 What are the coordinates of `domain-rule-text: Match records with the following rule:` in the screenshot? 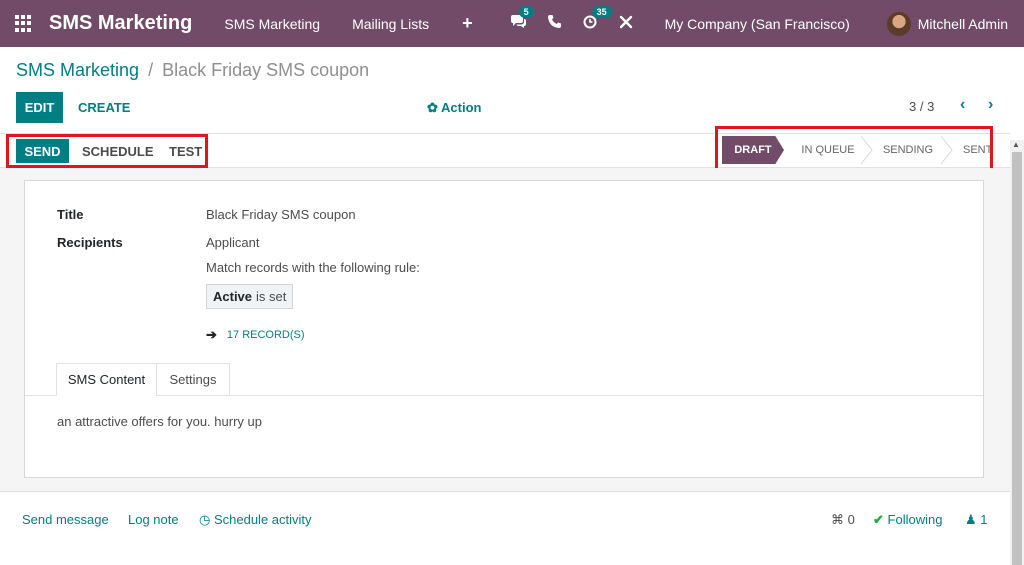 It's located at (313, 267).